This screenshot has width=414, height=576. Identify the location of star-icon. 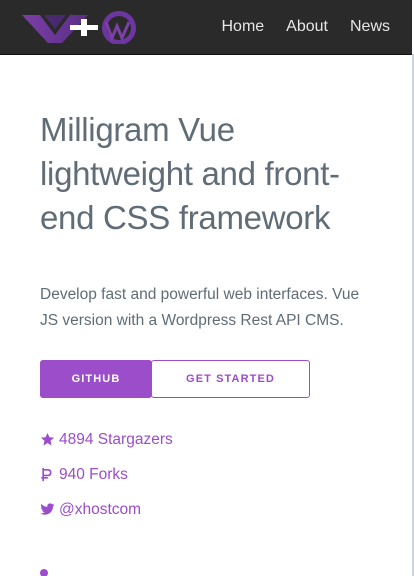
(49, 439).